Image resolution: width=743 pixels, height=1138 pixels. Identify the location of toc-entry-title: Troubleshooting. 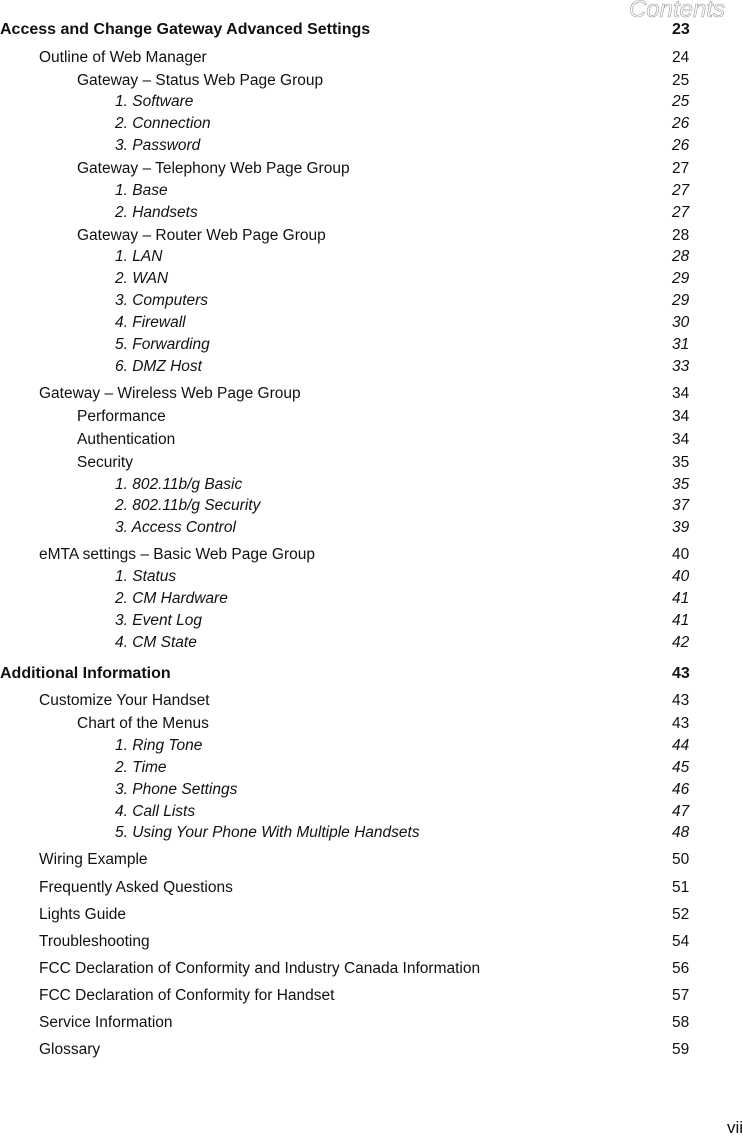
(94, 941).